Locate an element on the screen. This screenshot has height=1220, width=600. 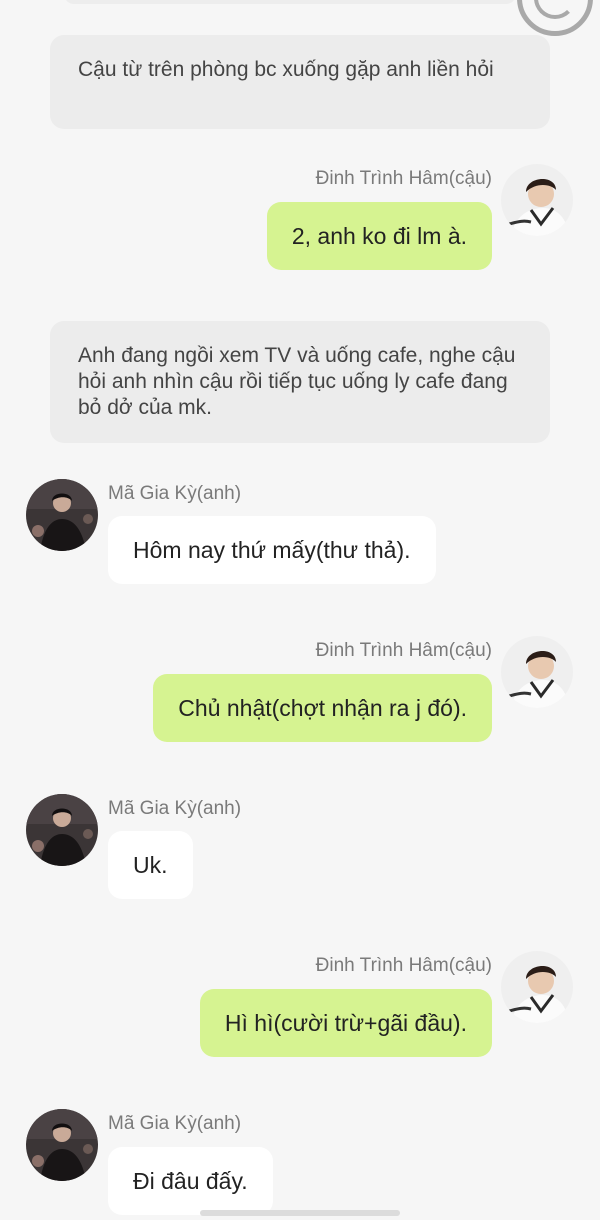
floating-action-button is located at coordinates (555, 18).